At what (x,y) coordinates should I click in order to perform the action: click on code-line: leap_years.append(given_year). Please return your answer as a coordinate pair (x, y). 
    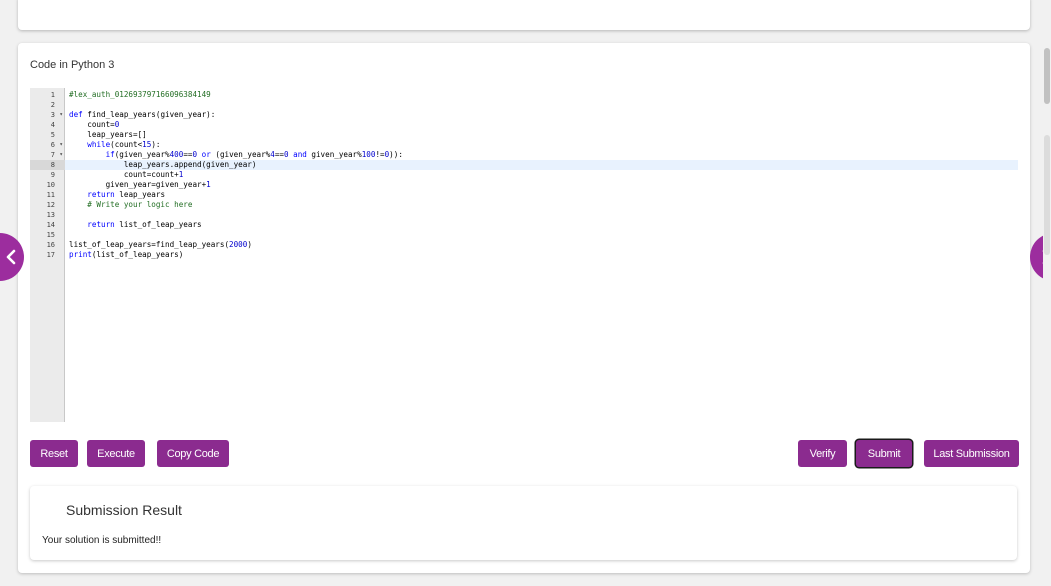
    Looking at the image, I should click on (541, 165).